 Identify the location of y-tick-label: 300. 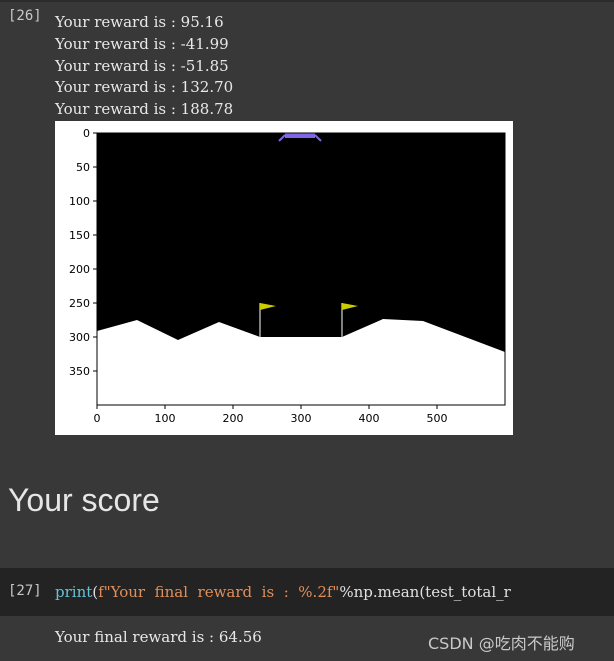
(79, 337).